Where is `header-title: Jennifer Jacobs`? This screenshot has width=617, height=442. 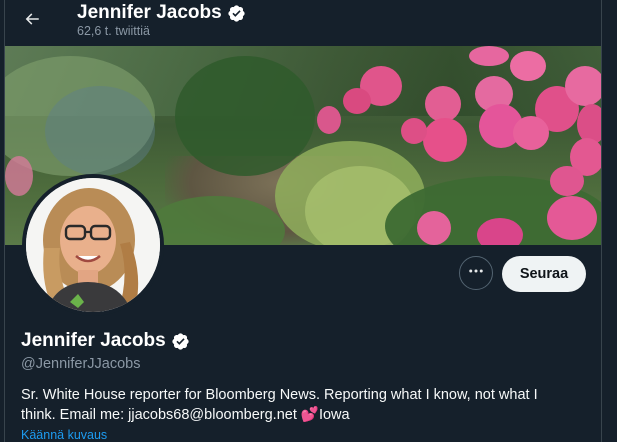
header-title: Jennifer Jacobs is located at coordinates (161, 13).